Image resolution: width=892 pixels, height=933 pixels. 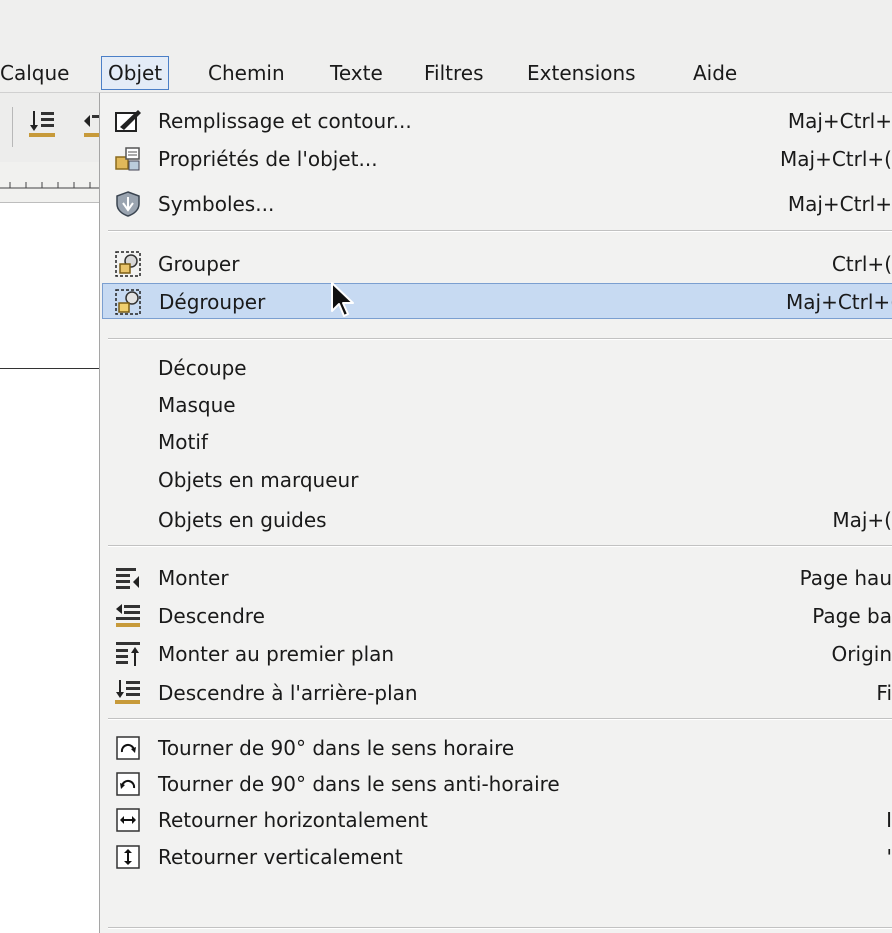 What do you see at coordinates (128, 302) in the screenshot?
I see `ungroup-icon` at bounding box center [128, 302].